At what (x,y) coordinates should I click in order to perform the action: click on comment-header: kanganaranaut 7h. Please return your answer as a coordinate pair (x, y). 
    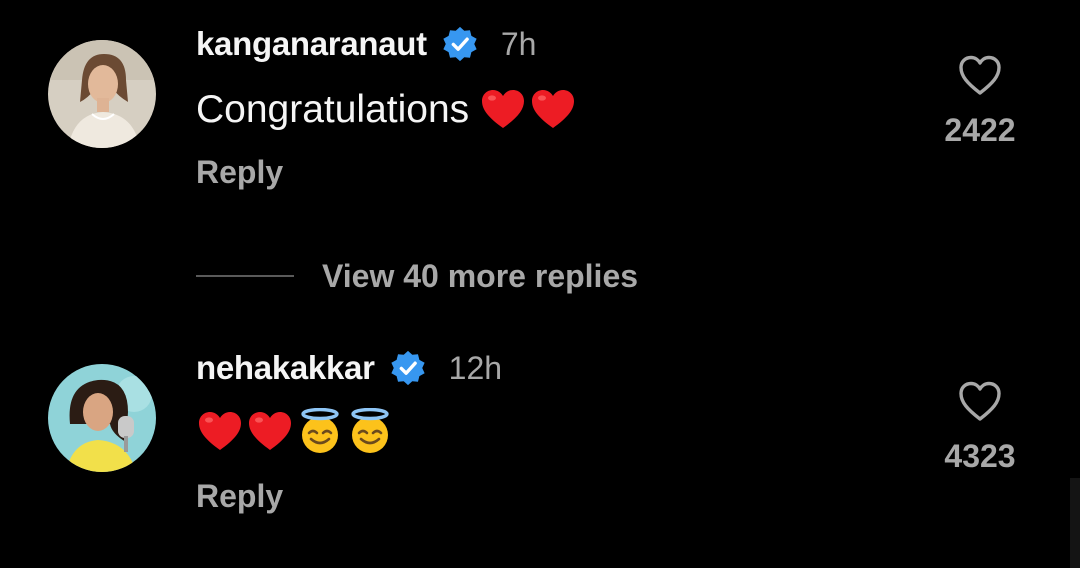
    Looking at the image, I should click on (366, 44).